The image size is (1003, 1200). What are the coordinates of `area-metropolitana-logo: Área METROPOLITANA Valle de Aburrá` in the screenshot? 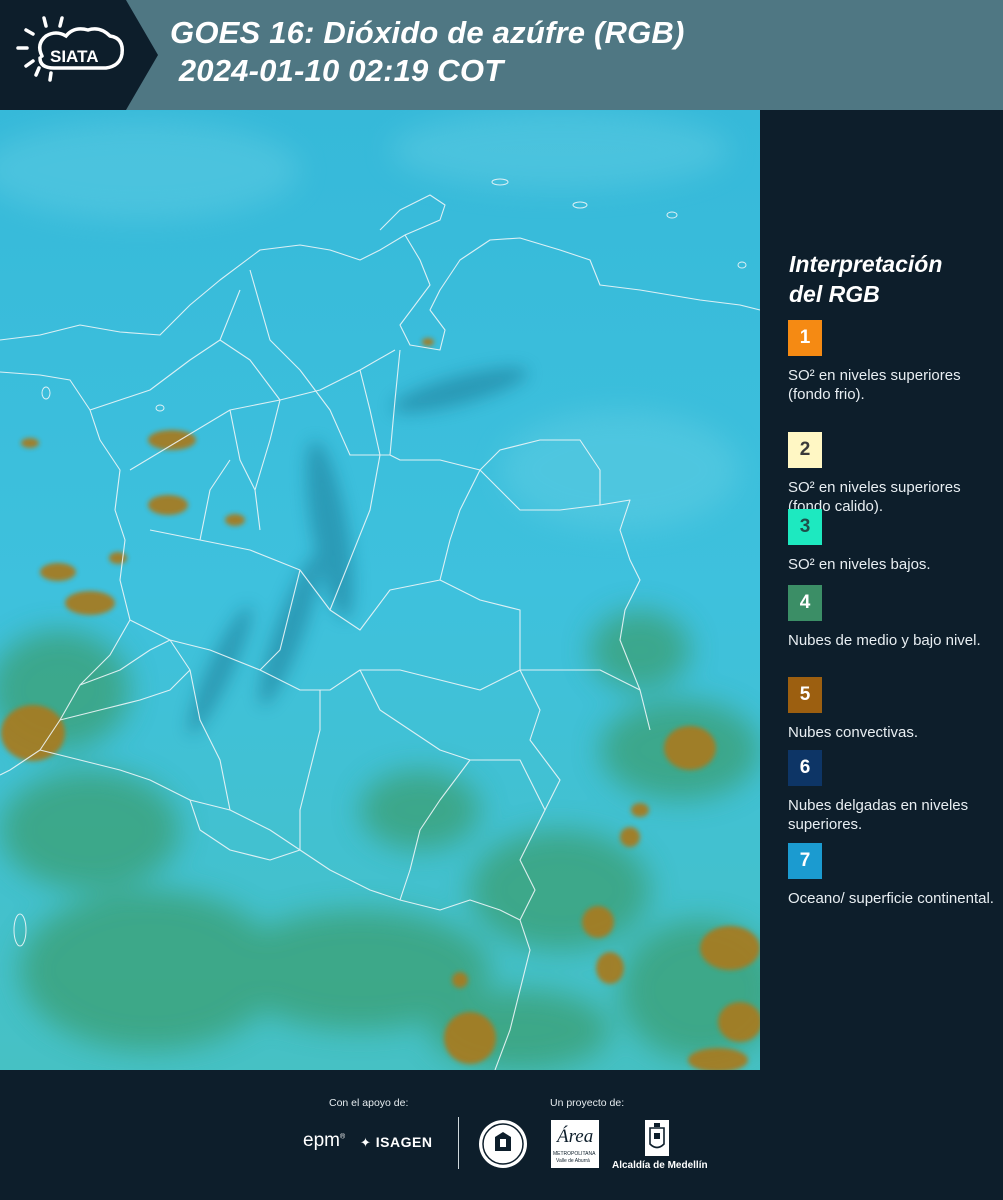 It's located at (575, 1144).